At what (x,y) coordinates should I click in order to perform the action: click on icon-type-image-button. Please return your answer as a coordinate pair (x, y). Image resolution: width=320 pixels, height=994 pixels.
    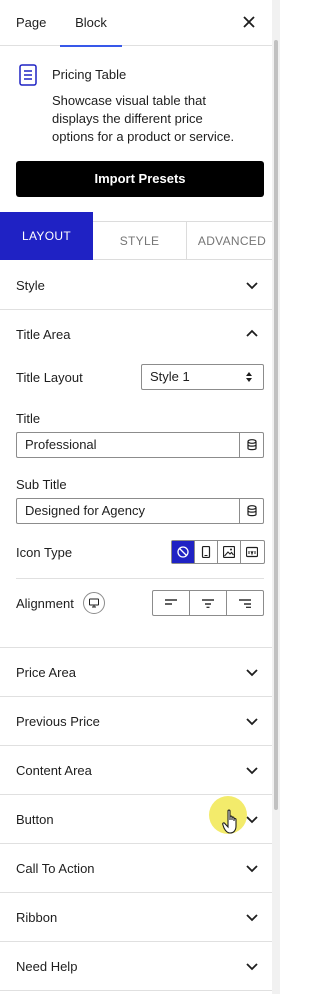
    Looking at the image, I should click on (229, 552).